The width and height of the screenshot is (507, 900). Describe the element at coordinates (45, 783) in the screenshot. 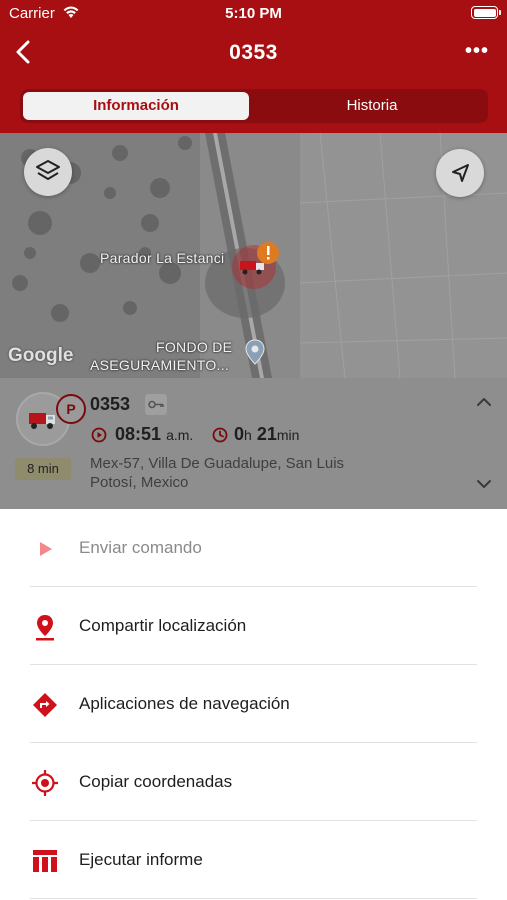

I see `crosshair-icon` at that location.